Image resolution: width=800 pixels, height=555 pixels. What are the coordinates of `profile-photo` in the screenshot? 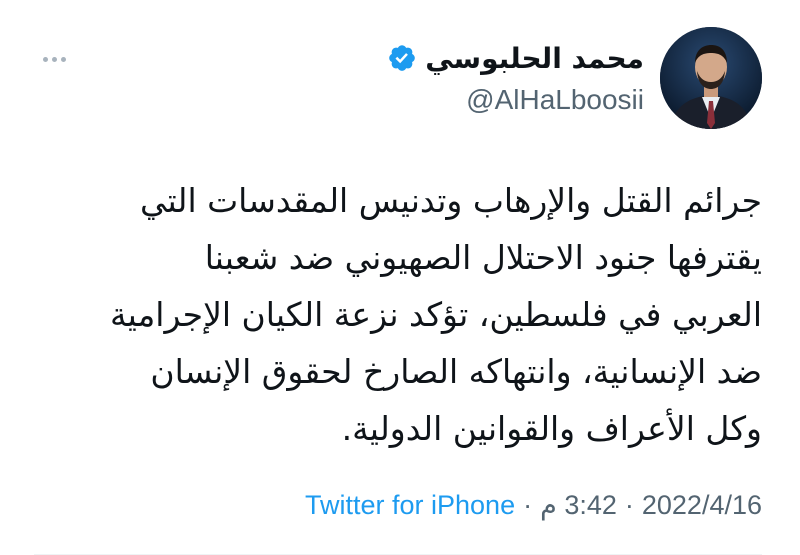 It's located at (711, 78).